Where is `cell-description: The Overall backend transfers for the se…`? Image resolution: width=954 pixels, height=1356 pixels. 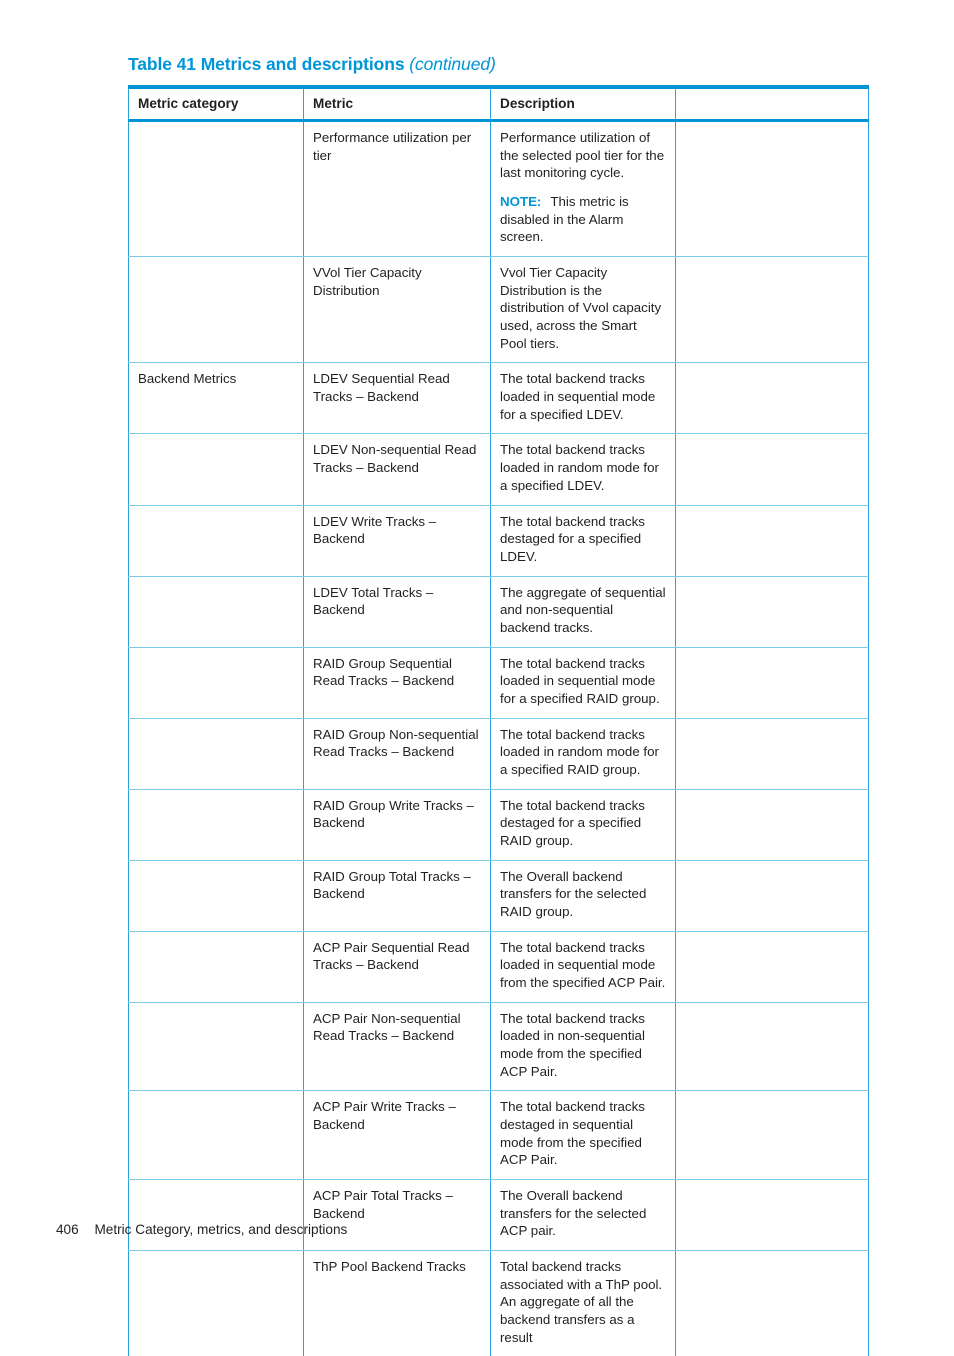
cell-description: The Overall backend transfers for the se… is located at coordinates (583, 1214).